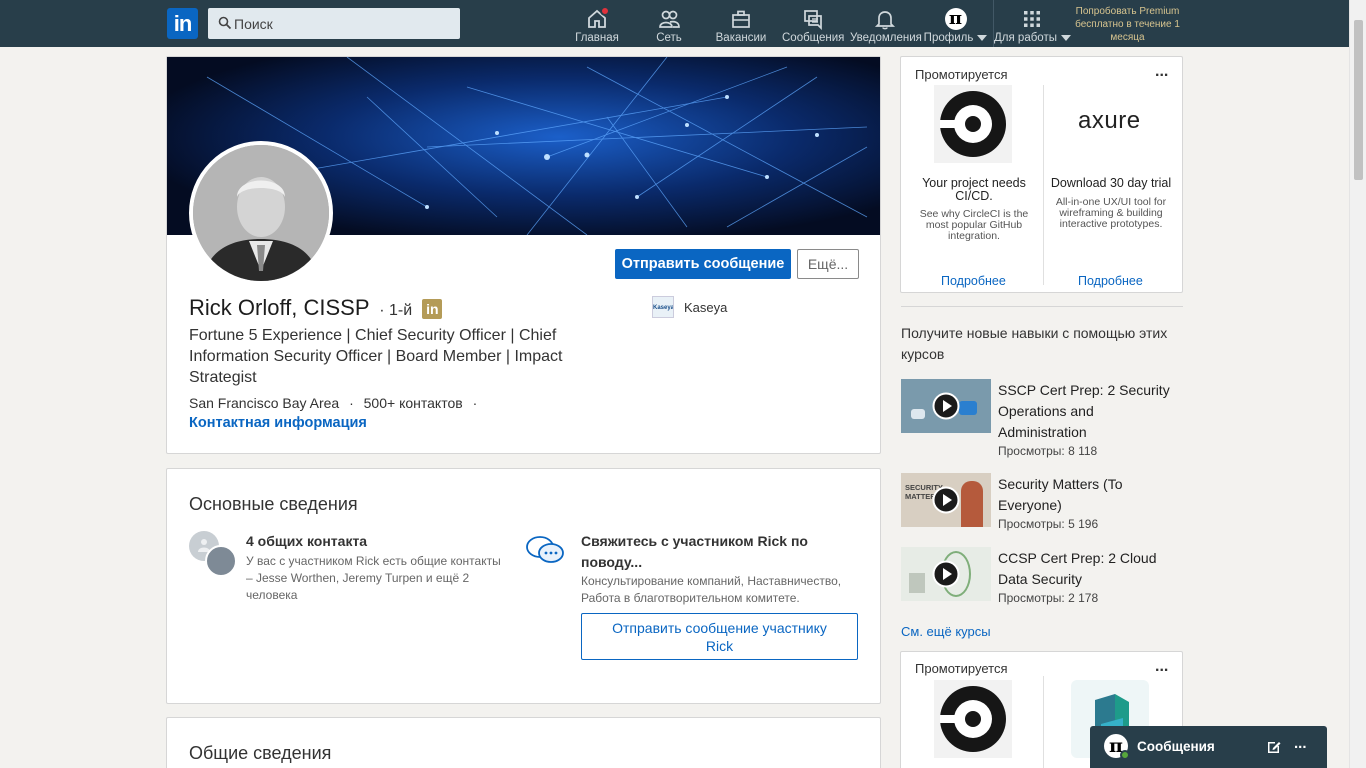 This screenshot has width=1366, height=768. I want to click on contact-info-link: Контактная информация, so click(278, 423).